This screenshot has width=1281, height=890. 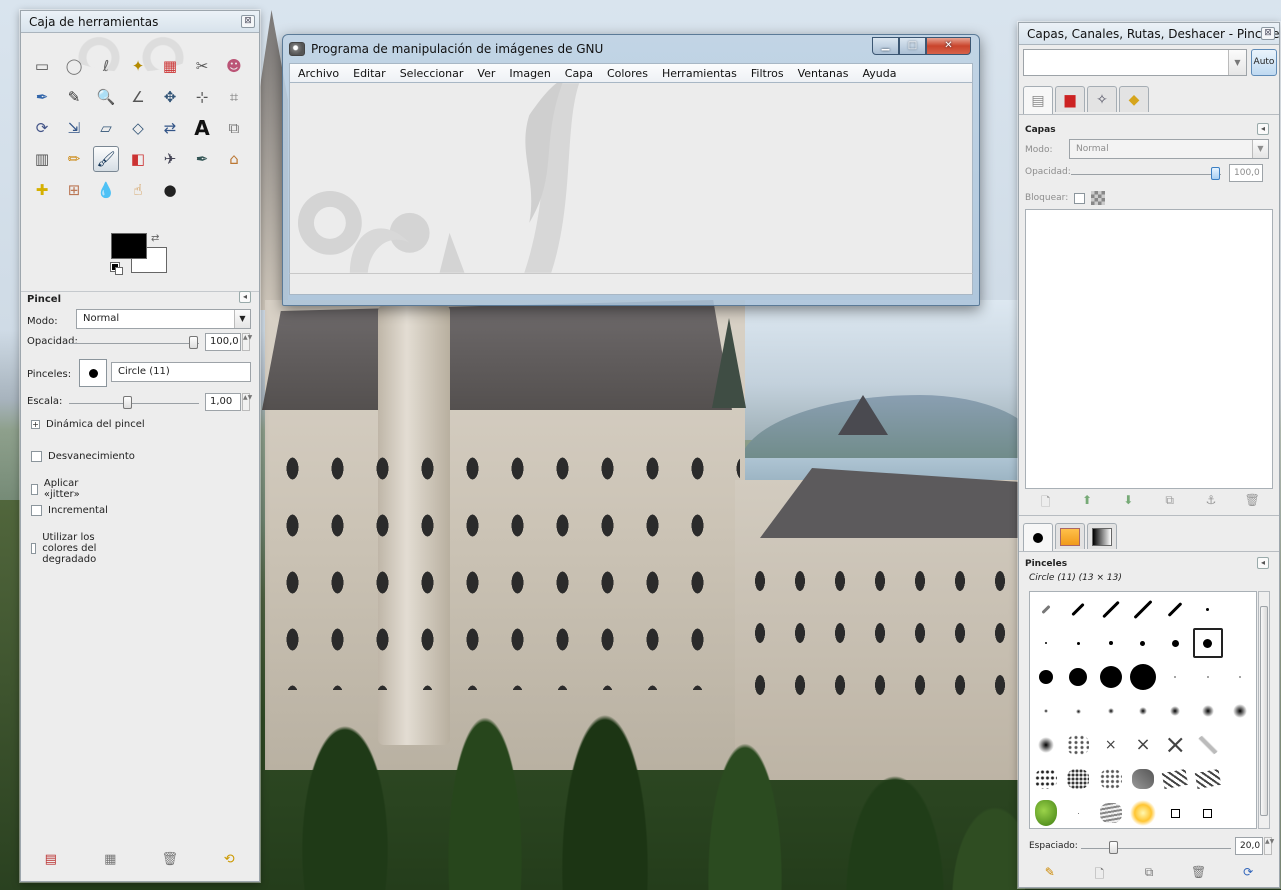 What do you see at coordinates (138, 159) in the screenshot?
I see `tool-eraser-icon: ◧` at bounding box center [138, 159].